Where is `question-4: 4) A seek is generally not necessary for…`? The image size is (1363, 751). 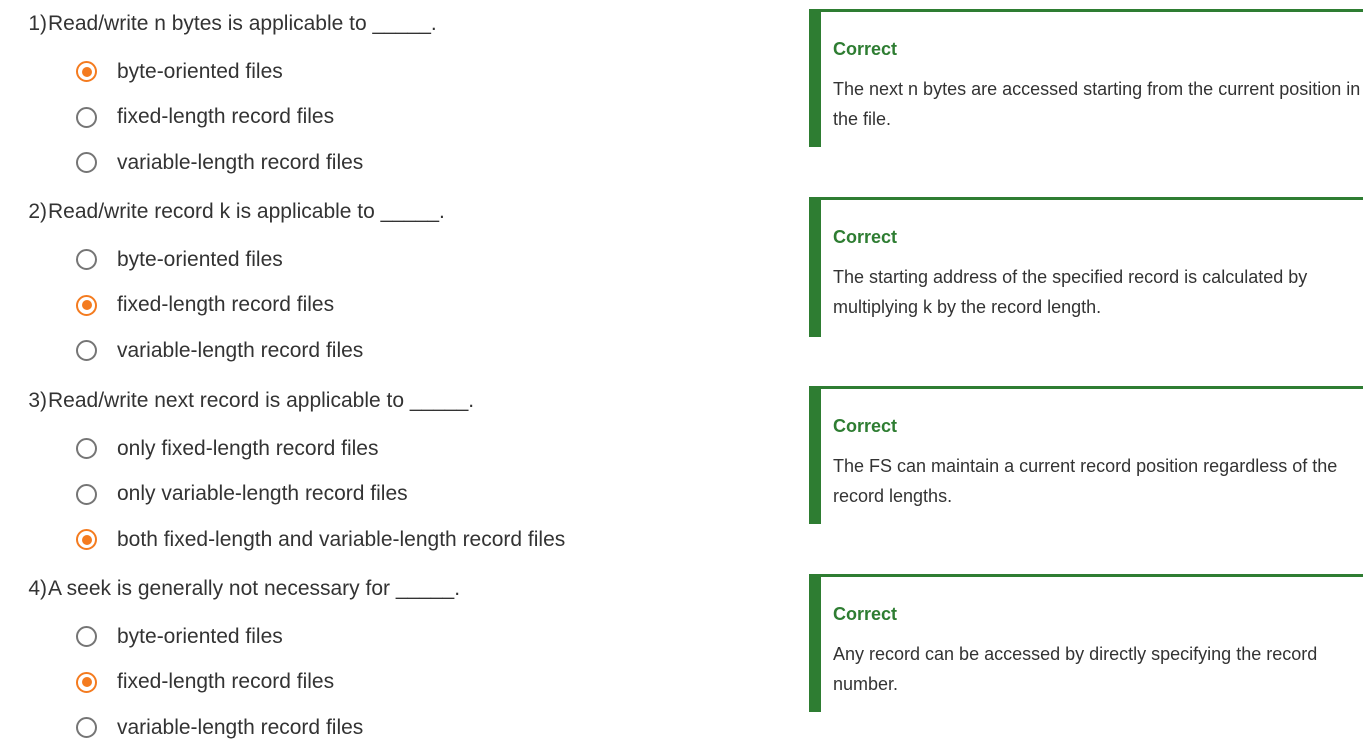
question-4: 4) A seek is generally not necessary for… is located at coordinates (390, 664).